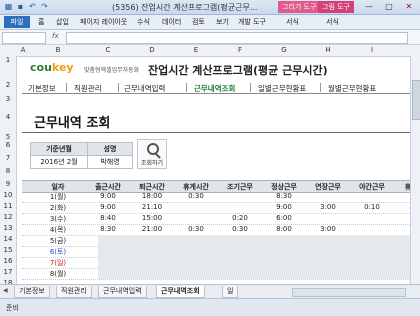 The width and height of the screenshot is (420, 316). Describe the element at coordinates (8, 137) in the screenshot. I see `row-header: 5` at that location.